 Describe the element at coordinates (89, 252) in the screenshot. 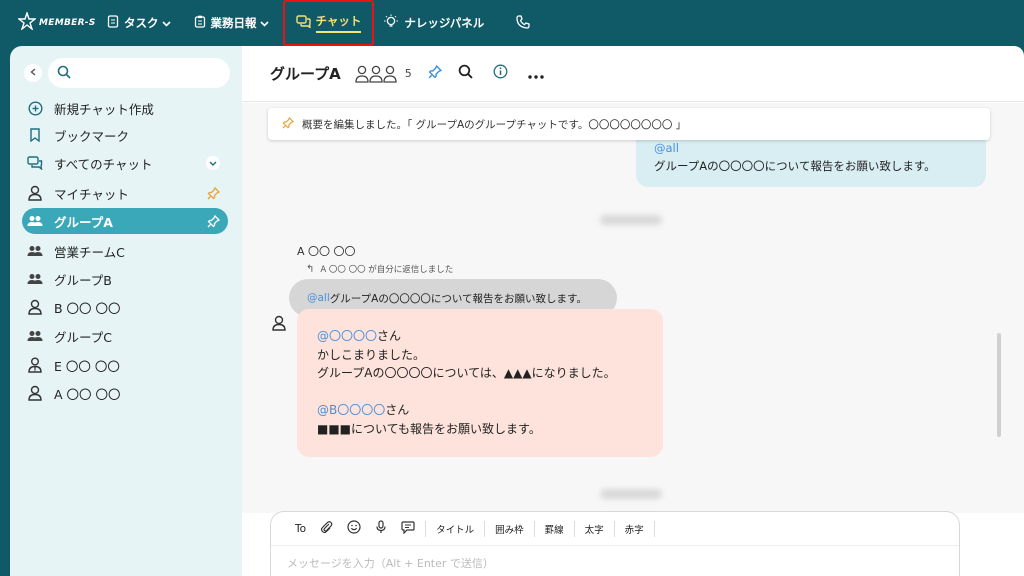

I see `sidebar-item-label: 営業チームC` at that location.